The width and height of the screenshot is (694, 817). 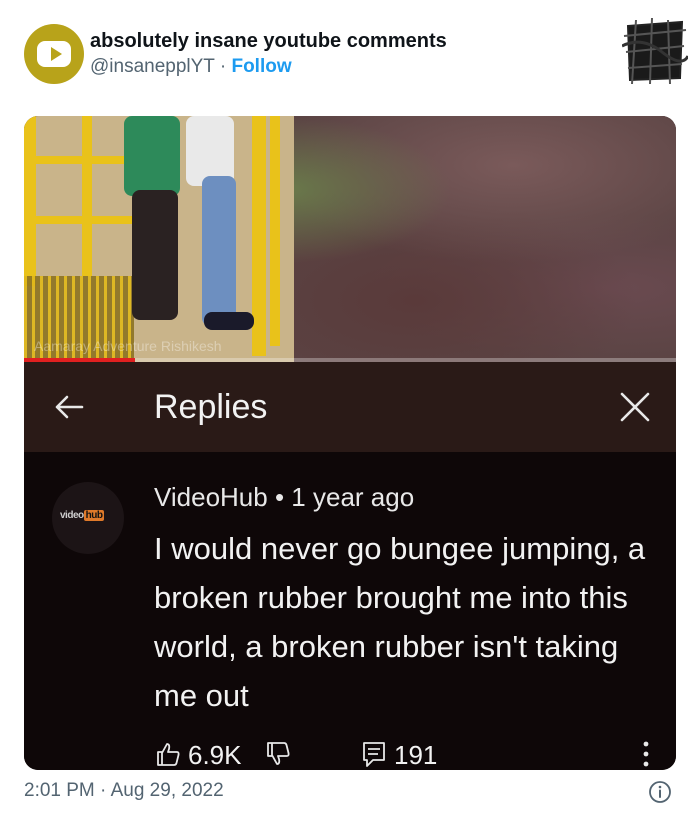 I want to click on comment-action-bar: 6.9K 191, so click(x=409, y=754).